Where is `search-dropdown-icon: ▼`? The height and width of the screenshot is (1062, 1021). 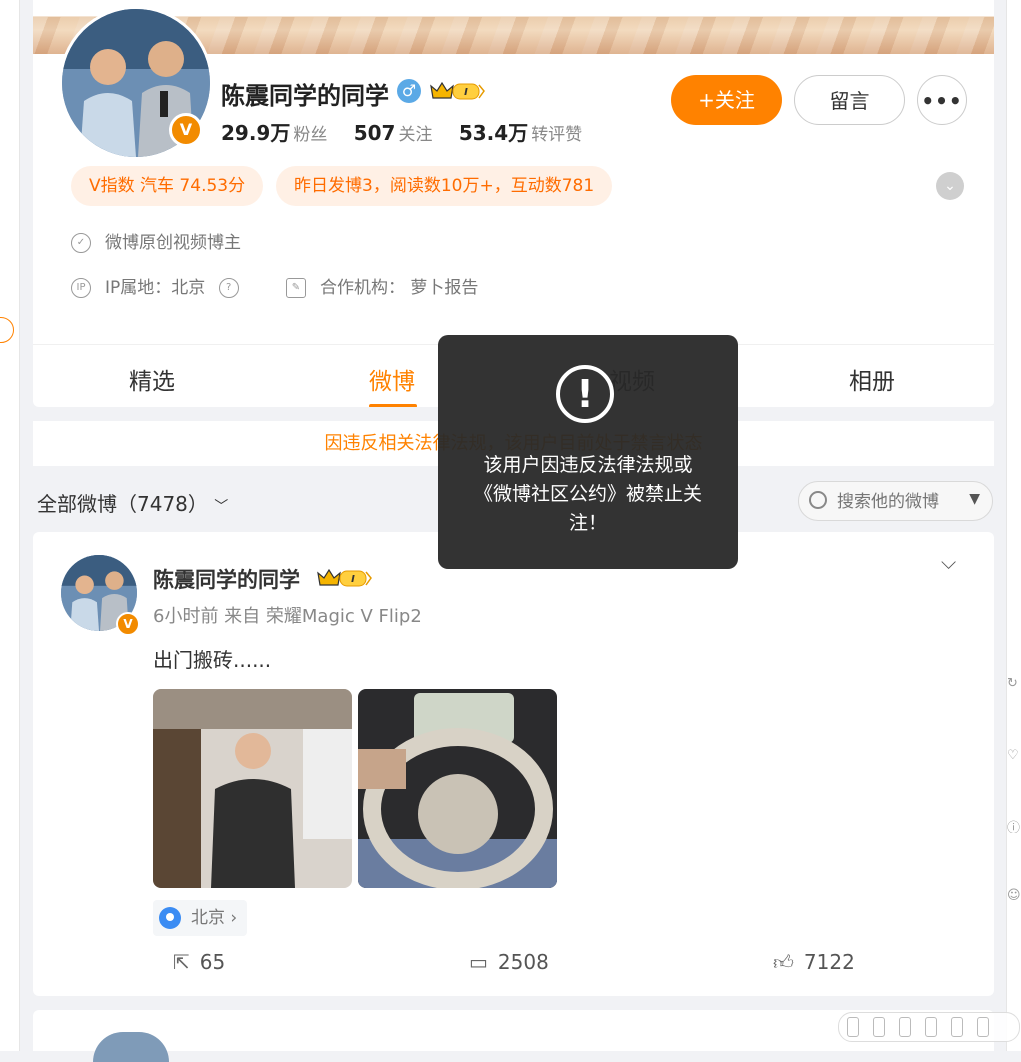 search-dropdown-icon: ▼ is located at coordinates (974, 499).